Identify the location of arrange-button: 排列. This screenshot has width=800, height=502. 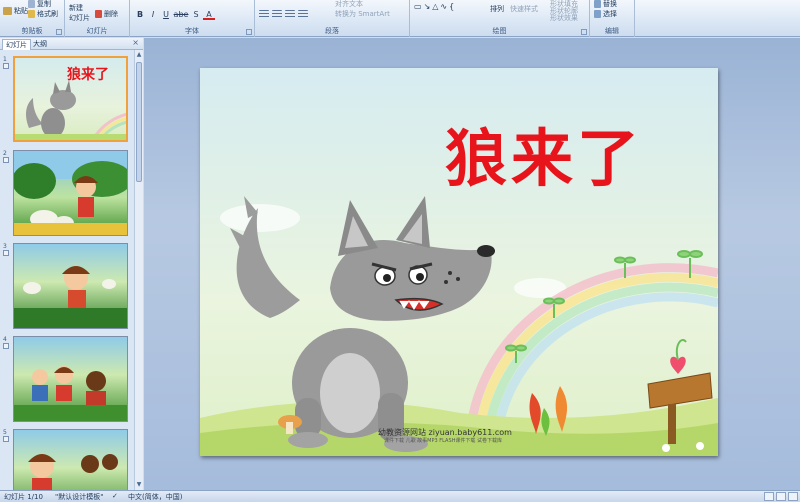
(497, 9).